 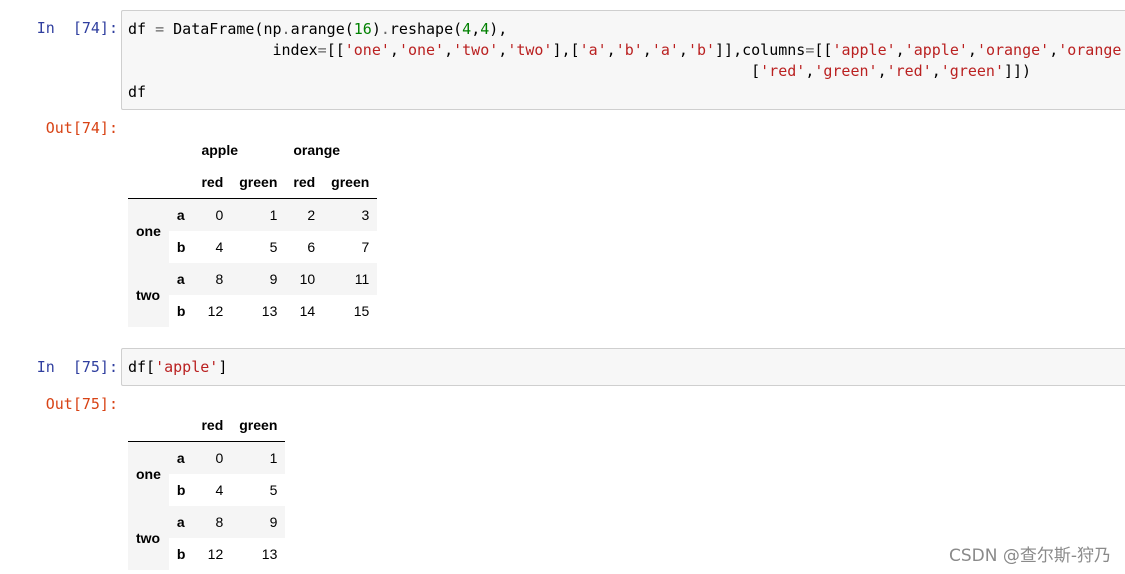 What do you see at coordinates (304, 279) in the screenshot?
I see `table-cell: 10` at bounding box center [304, 279].